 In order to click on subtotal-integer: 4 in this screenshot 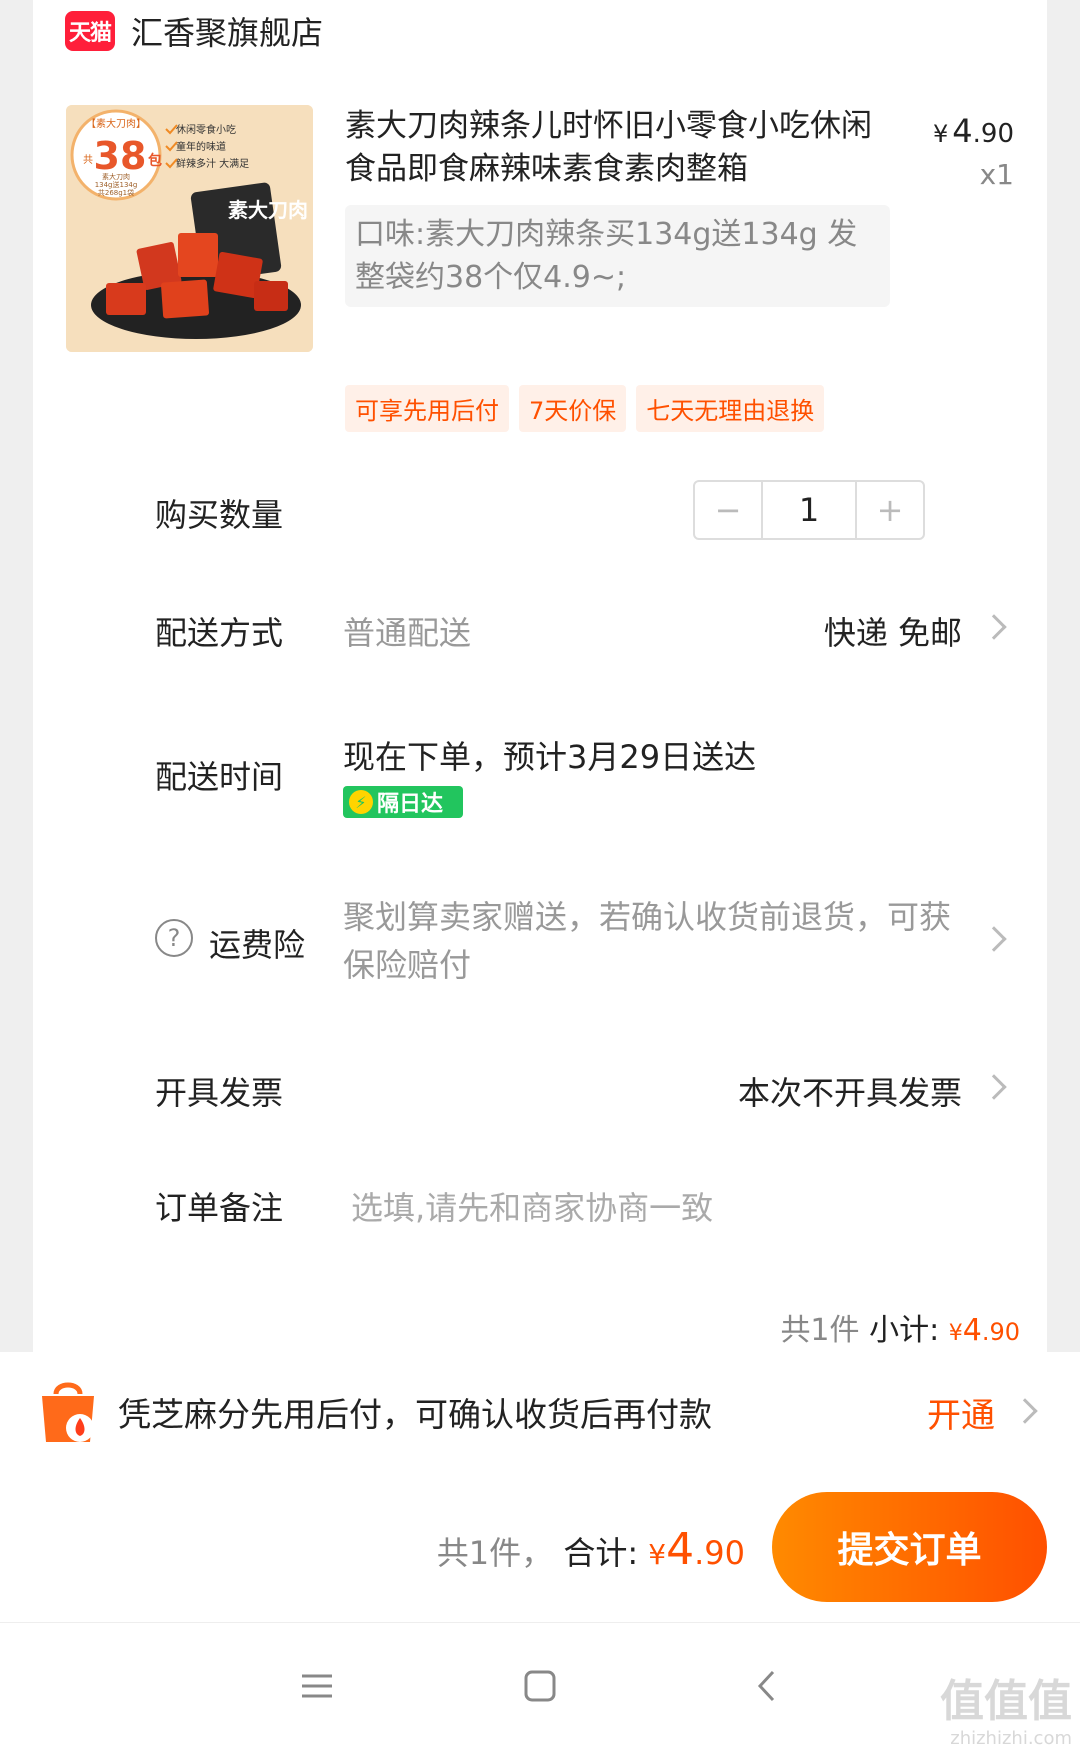, I will do `click(972, 1330)`.